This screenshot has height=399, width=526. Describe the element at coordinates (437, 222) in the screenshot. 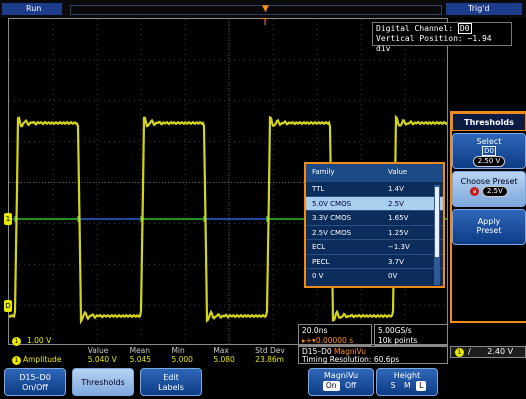

I see `scrollbar-thumb` at that location.